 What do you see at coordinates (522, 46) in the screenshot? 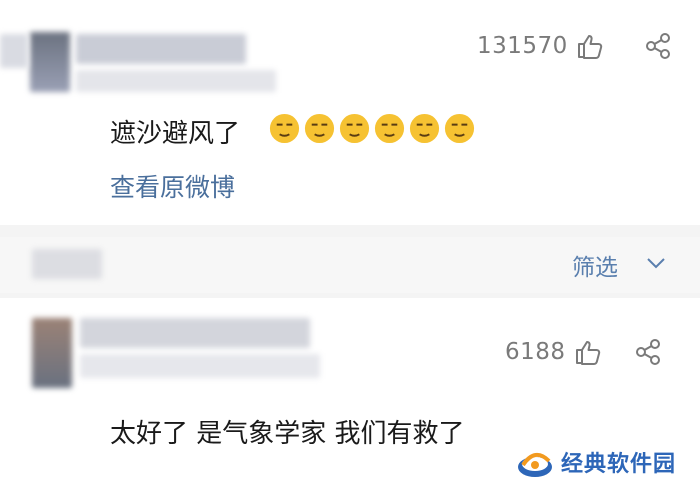
I see `like-count: 131570` at bounding box center [522, 46].